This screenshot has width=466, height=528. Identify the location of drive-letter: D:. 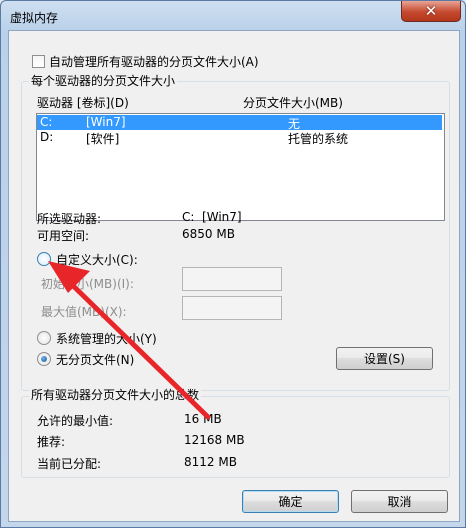
(47, 137).